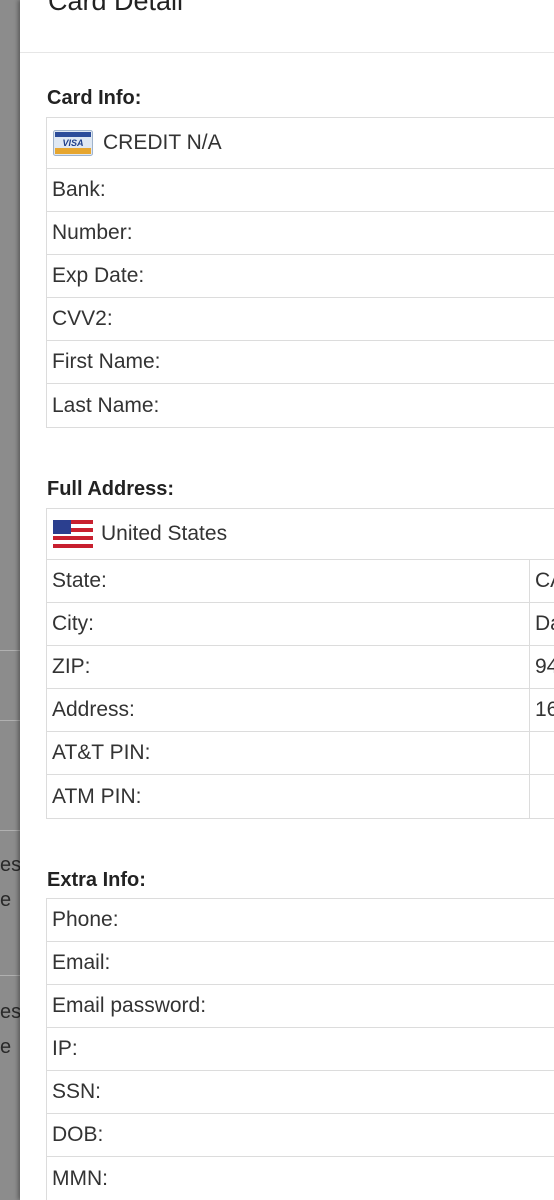 Image resolution: width=554 pixels, height=1200 pixels. Describe the element at coordinates (300, 276) in the screenshot. I see `card-info-row: Exp Date:` at that location.